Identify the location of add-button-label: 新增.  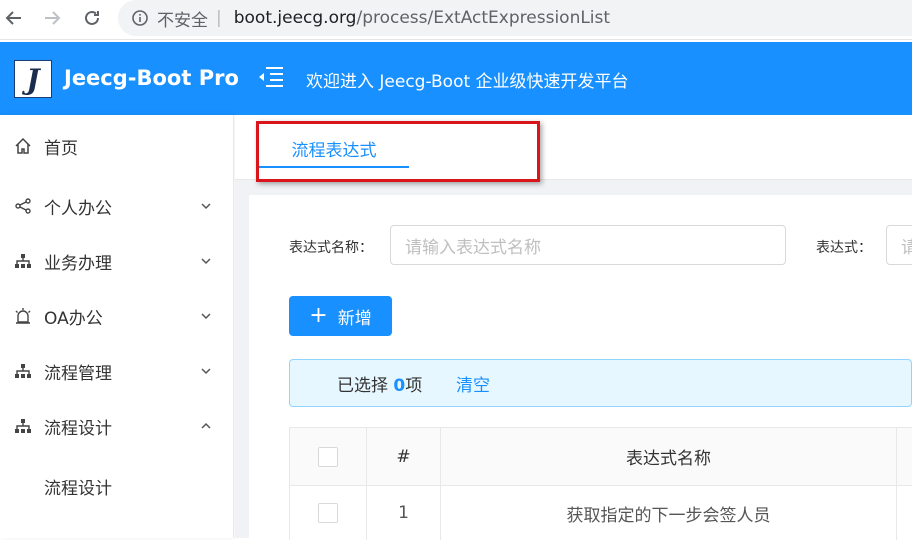
(354, 318).